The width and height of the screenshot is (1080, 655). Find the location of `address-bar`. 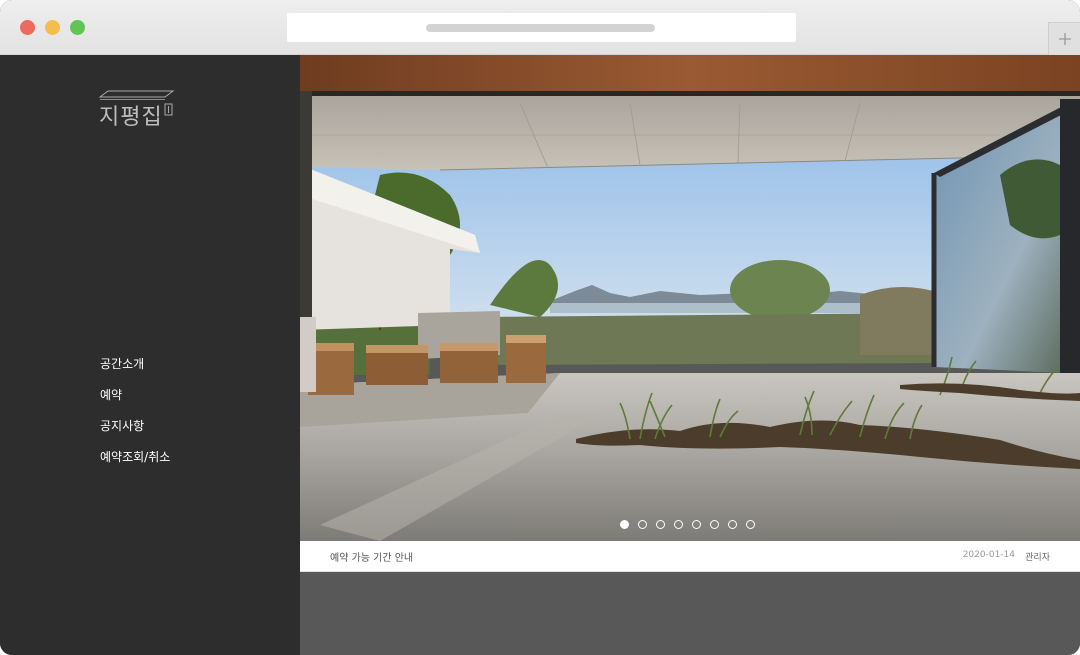

address-bar is located at coordinates (541, 27).